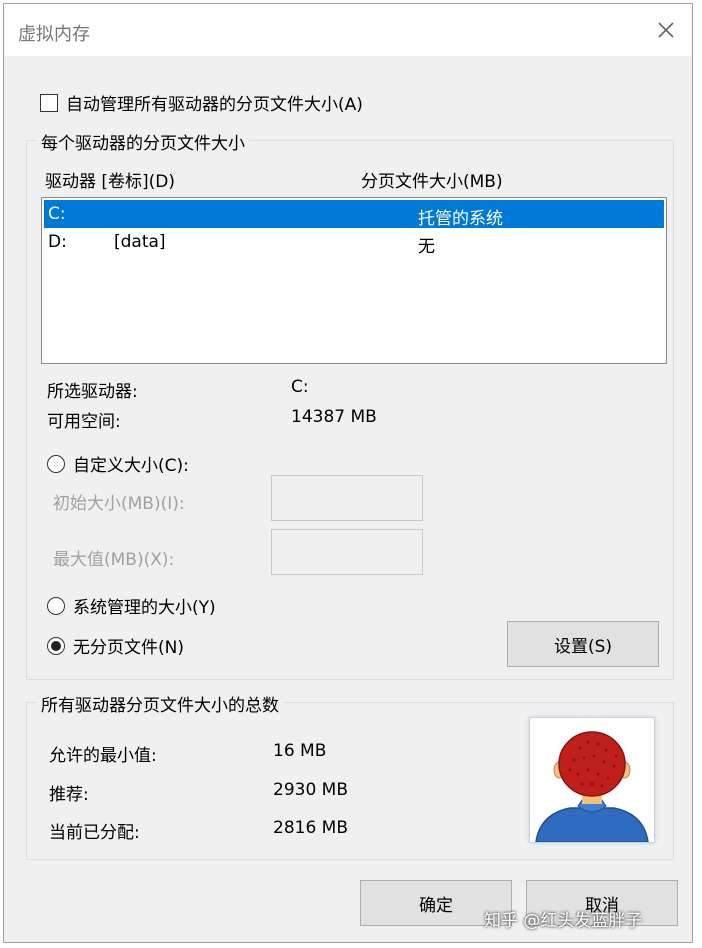 This screenshot has width=702, height=948. Describe the element at coordinates (84, 422) in the screenshot. I see `free-space-label: 可用空间:` at that location.